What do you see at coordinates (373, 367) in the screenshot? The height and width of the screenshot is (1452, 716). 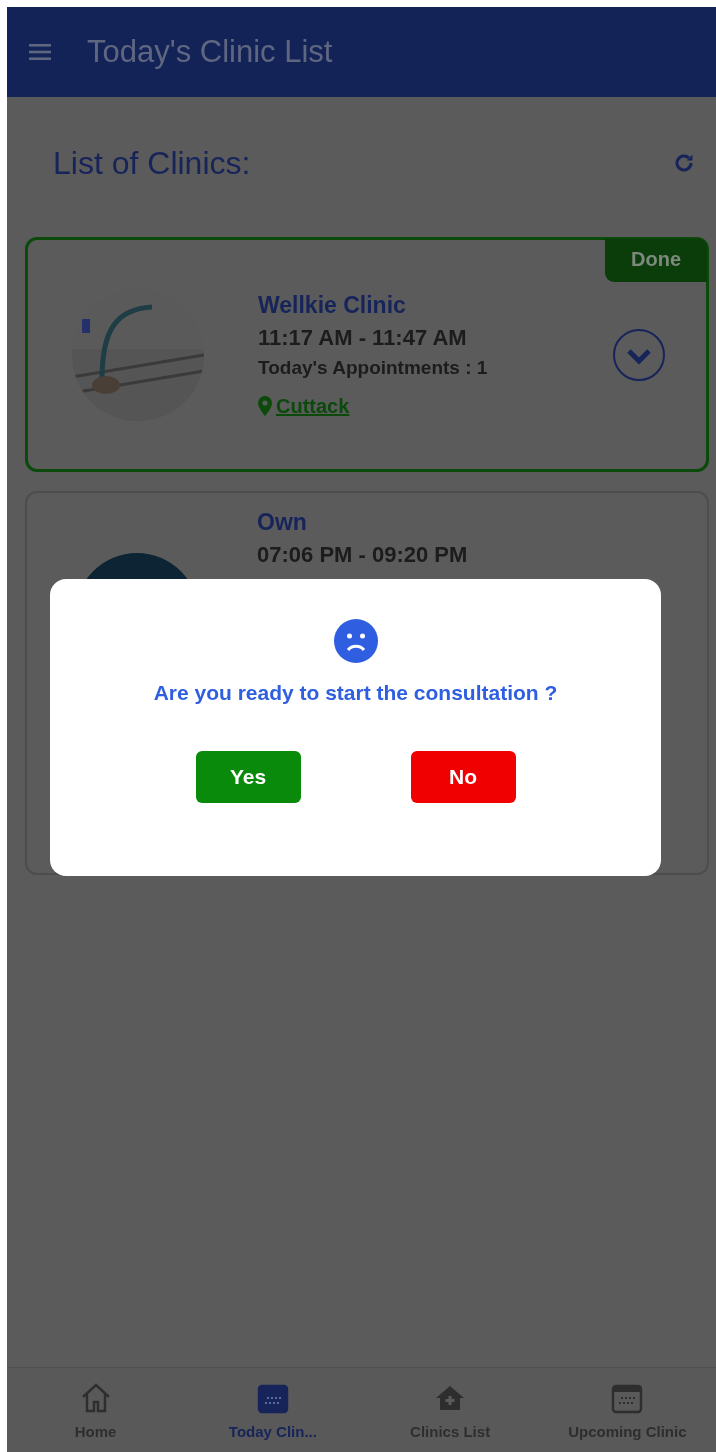 I see `appointments-count: Today's Appointments : 1` at bounding box center [373, 367].